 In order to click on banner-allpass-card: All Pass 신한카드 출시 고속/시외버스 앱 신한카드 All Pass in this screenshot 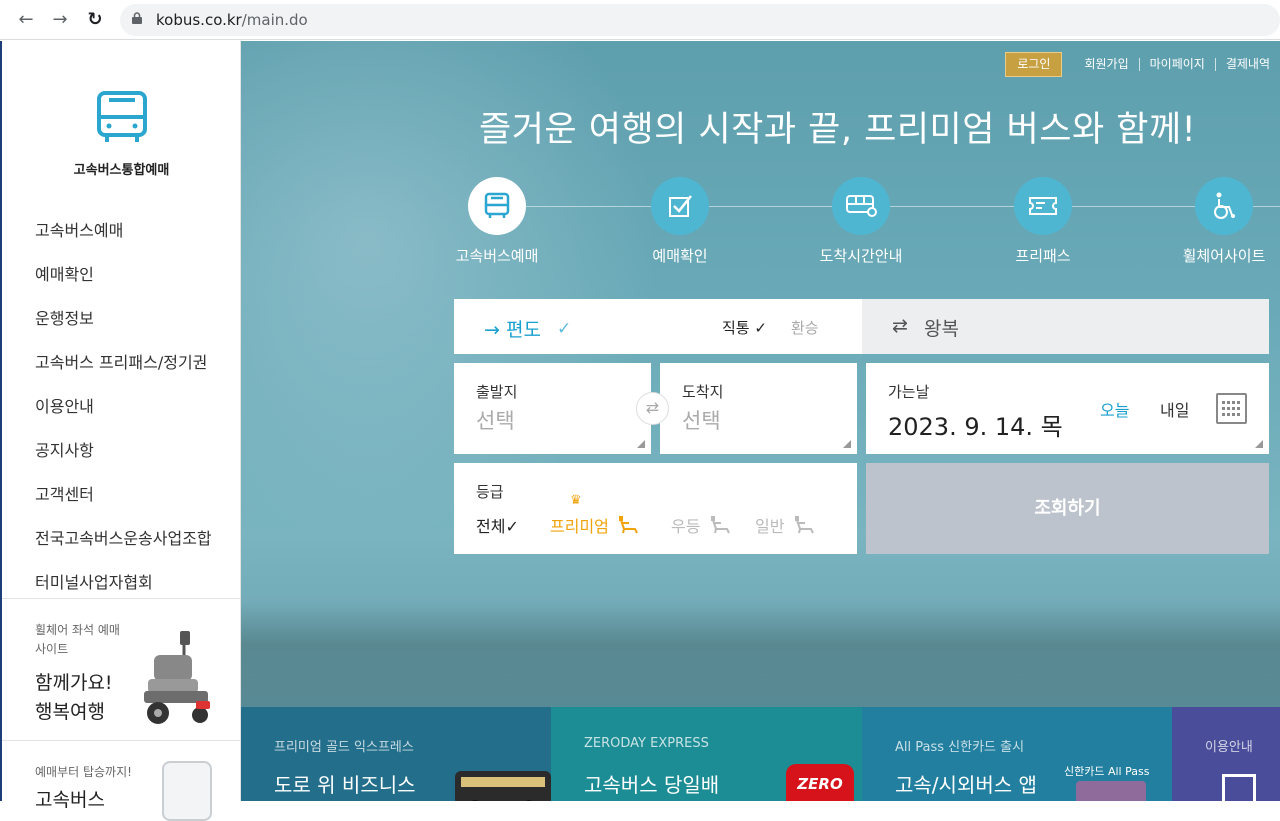, I will do `click(1017, 754)`.